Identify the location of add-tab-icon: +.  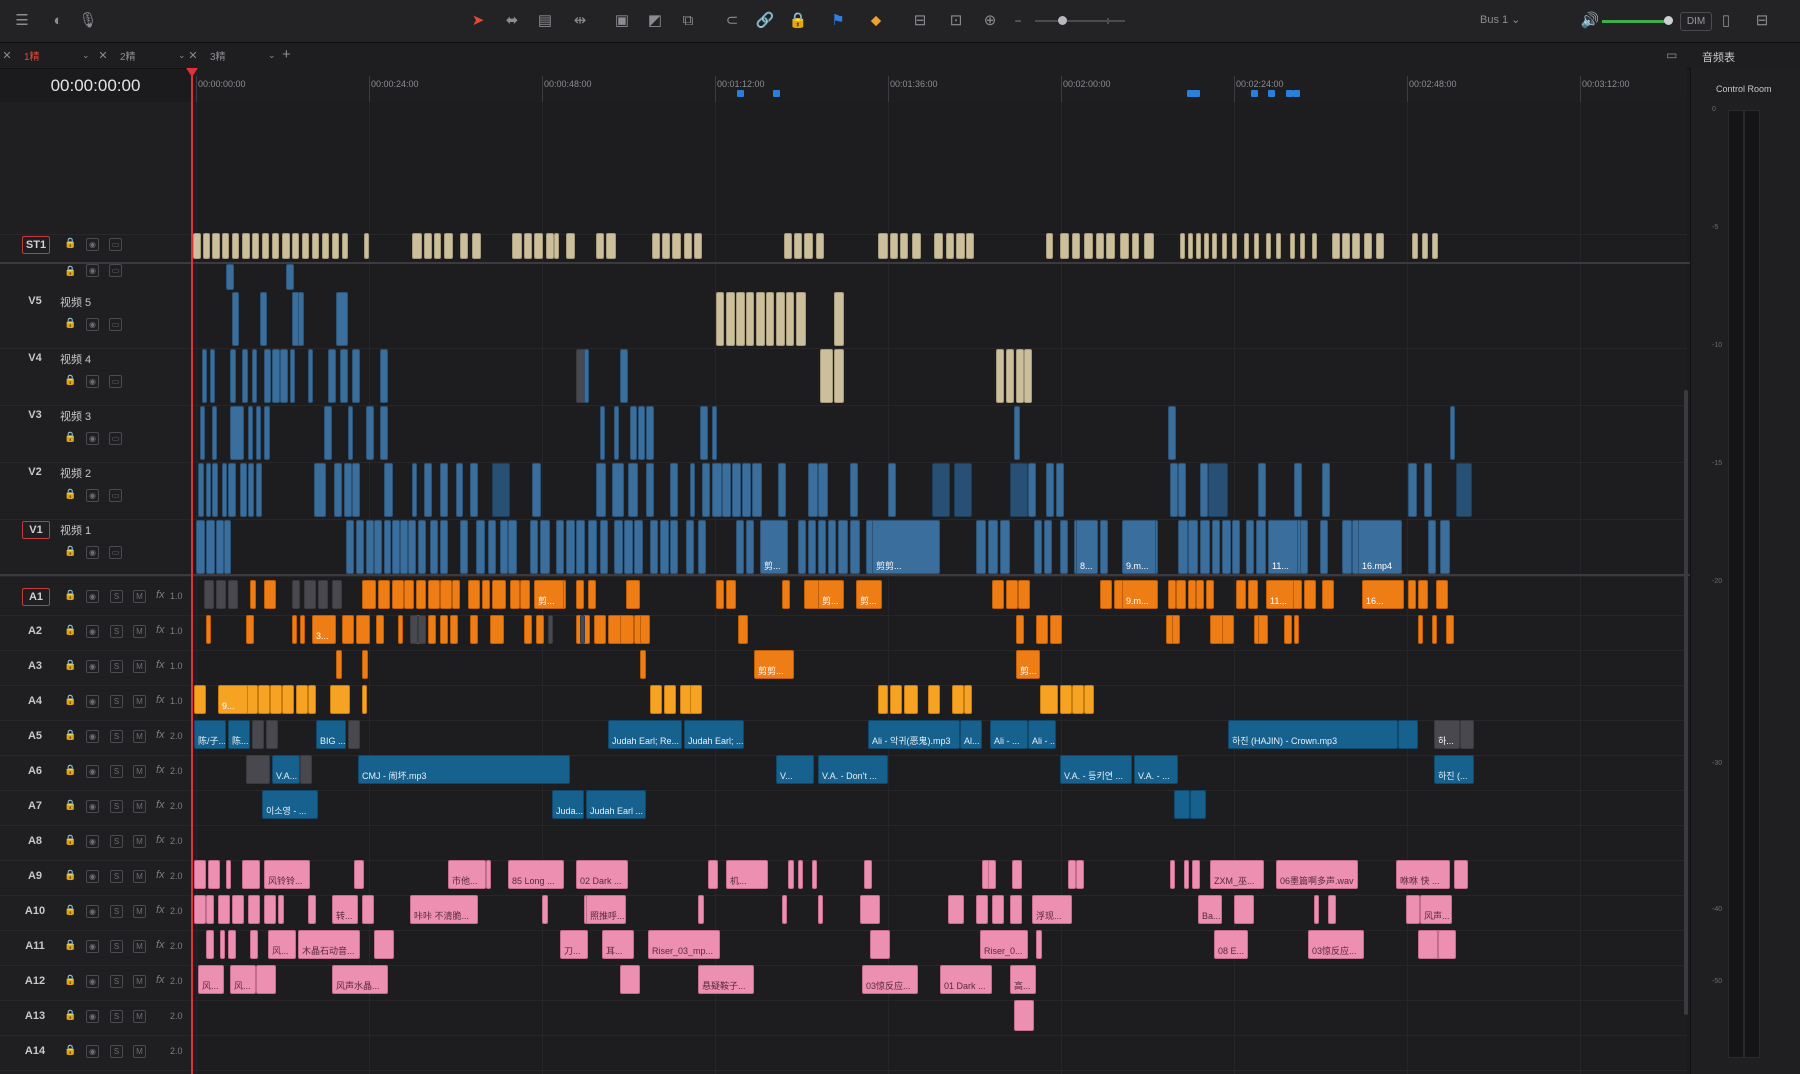
(286, 54).